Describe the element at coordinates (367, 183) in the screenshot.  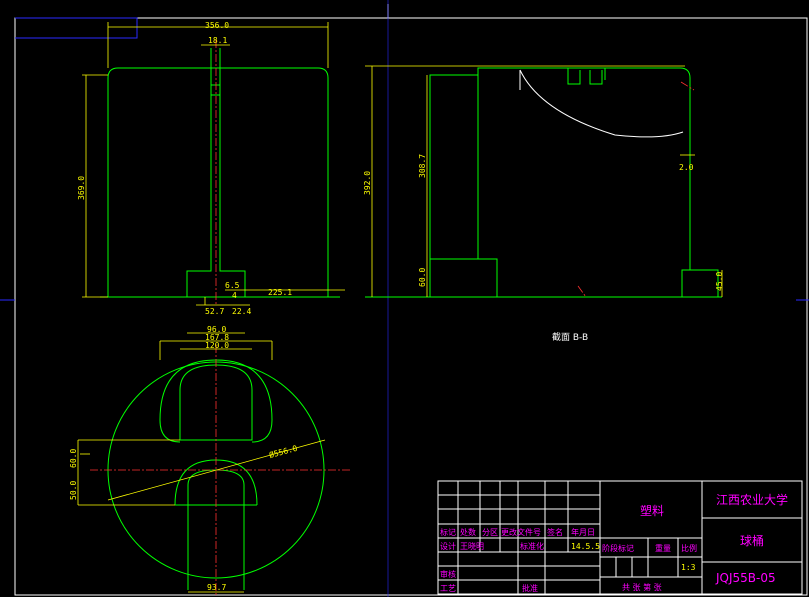
I see `section-dim-height: 392.0` at that location.